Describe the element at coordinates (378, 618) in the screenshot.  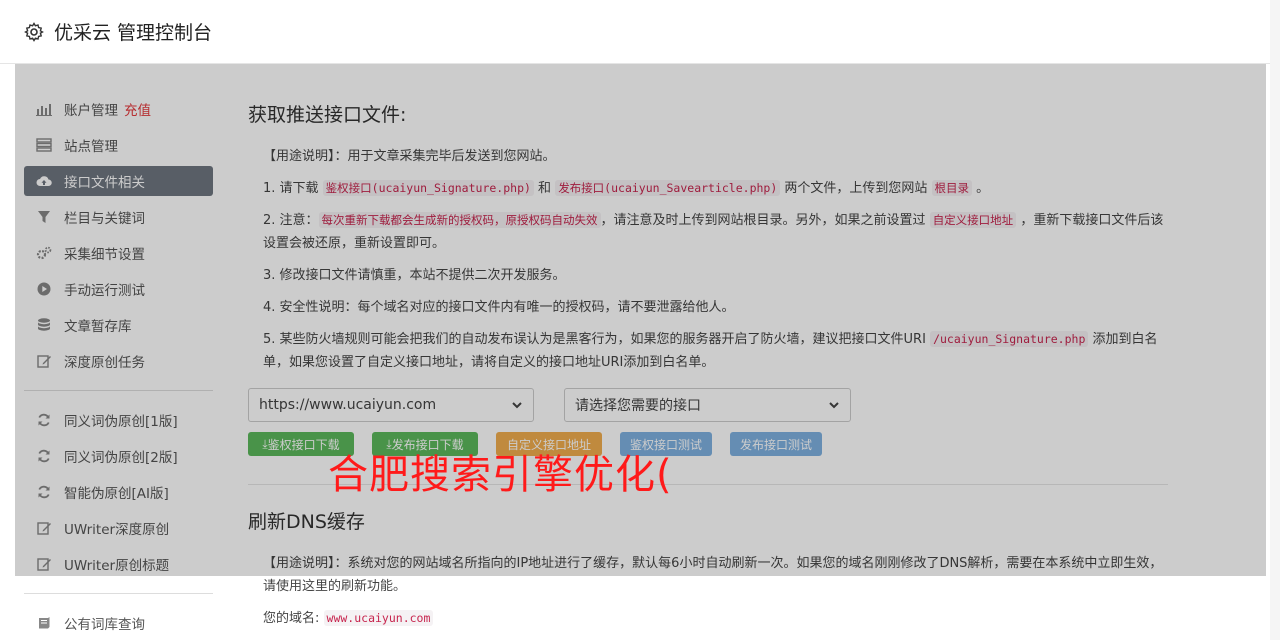
I see `domain-value: www.ucaiyun.com` at that location.